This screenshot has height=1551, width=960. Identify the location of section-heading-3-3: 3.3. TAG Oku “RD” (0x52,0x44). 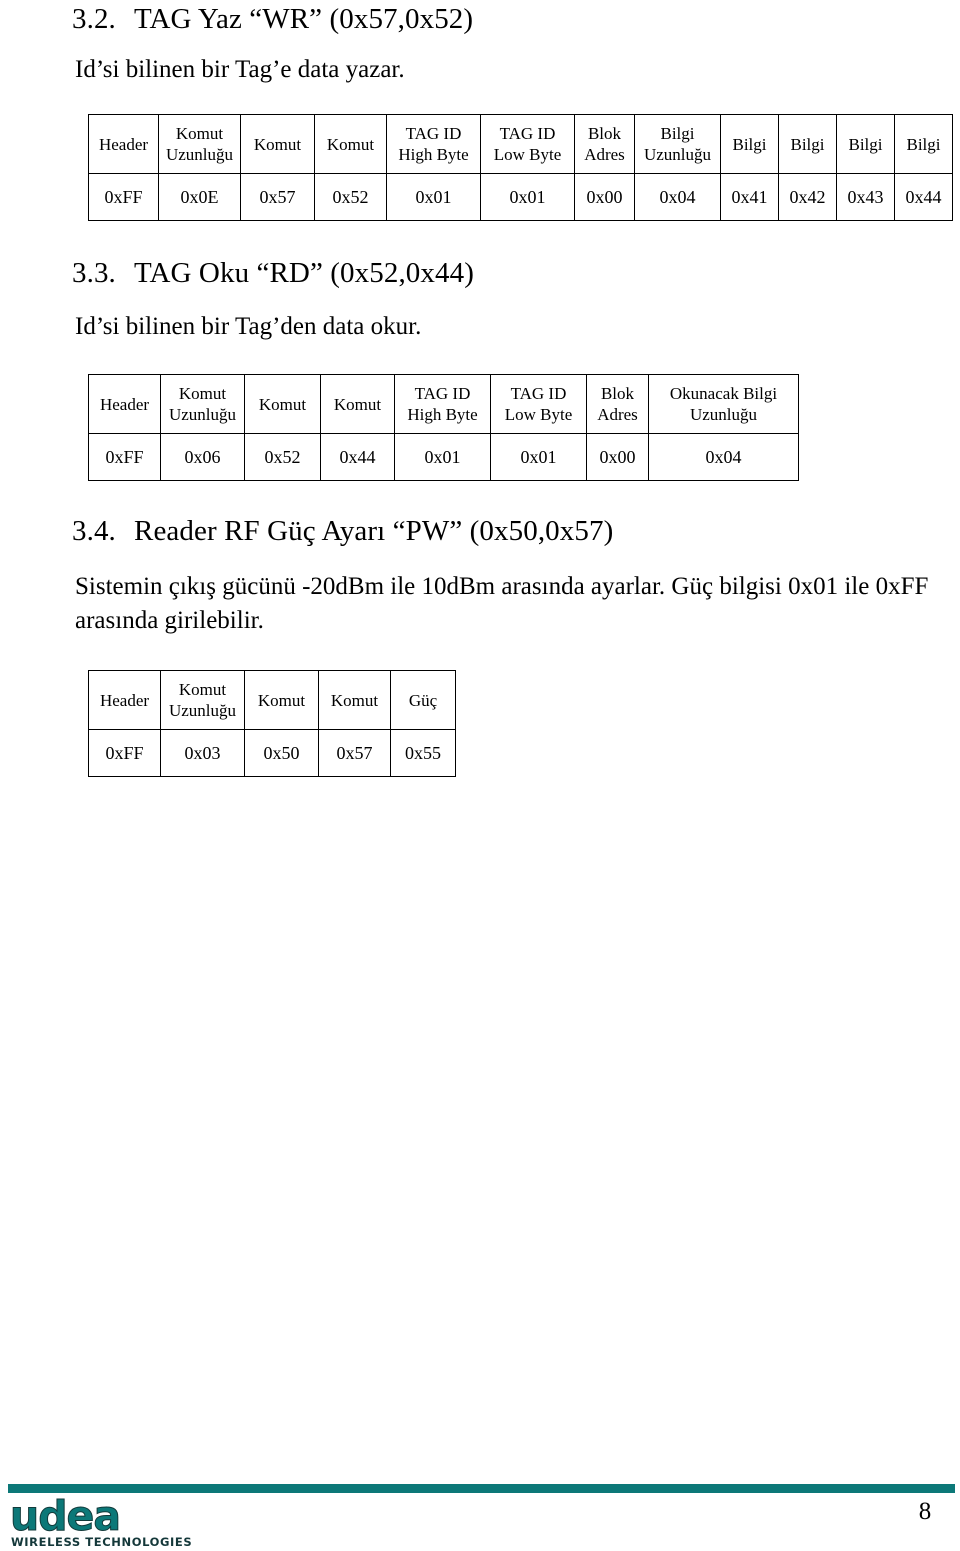
(273, 273).